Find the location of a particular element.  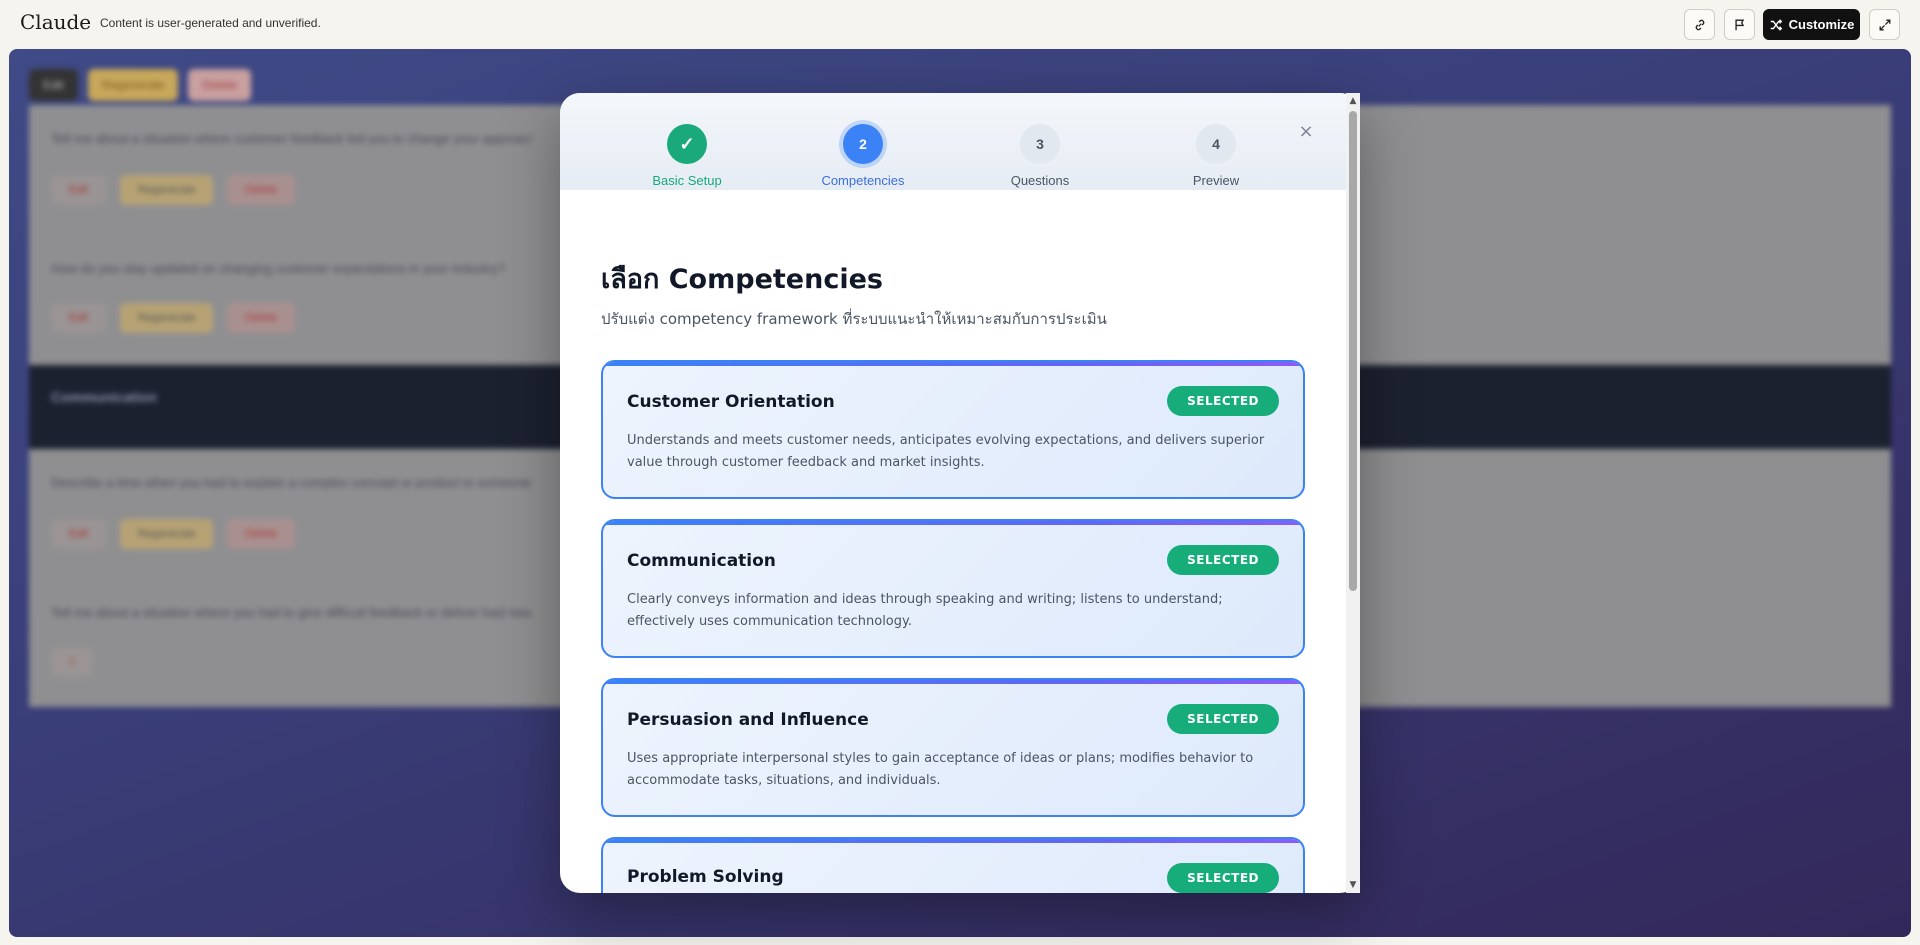

bg-delete-tab: Delete is located at coordinates (220, 85).